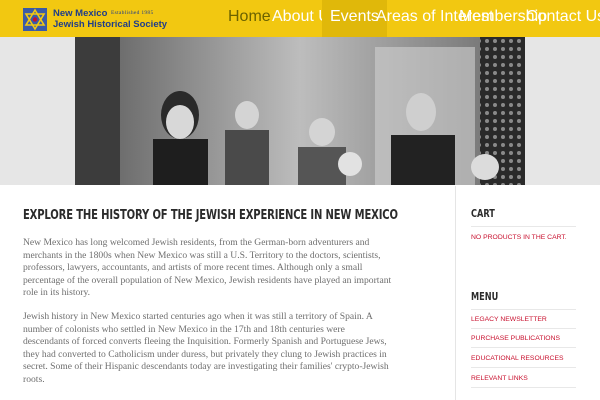 The image size is (600, 400). I want to click on logo-established: Established 1985, so click(132, 13).